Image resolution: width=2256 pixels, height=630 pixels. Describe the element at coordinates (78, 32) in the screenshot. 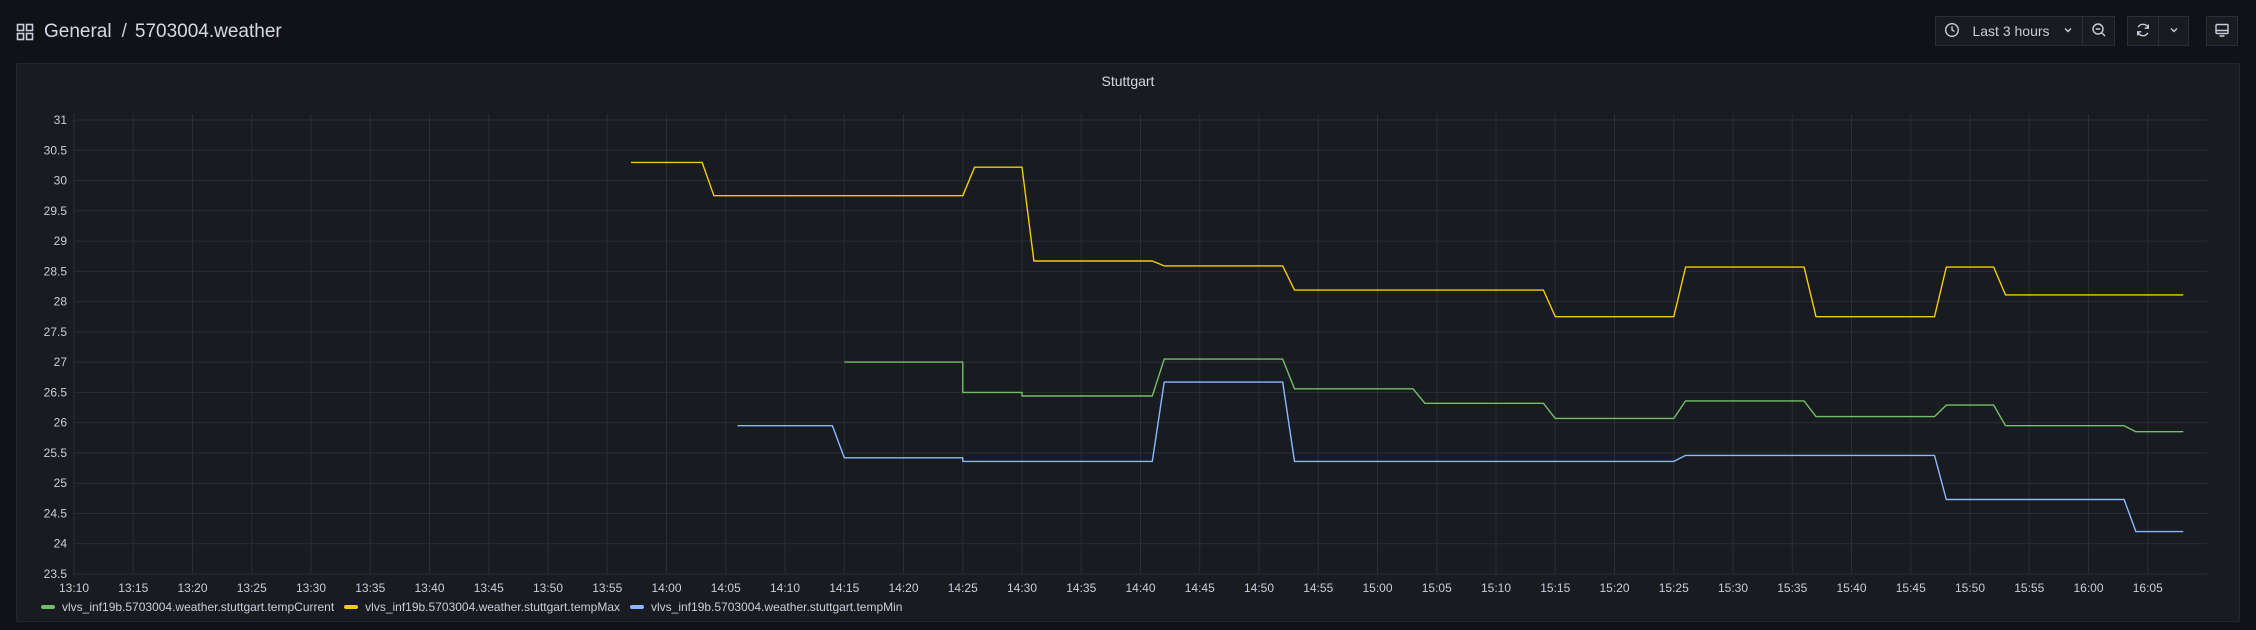

I see `breadcrumb-folder-link: General` at that location.